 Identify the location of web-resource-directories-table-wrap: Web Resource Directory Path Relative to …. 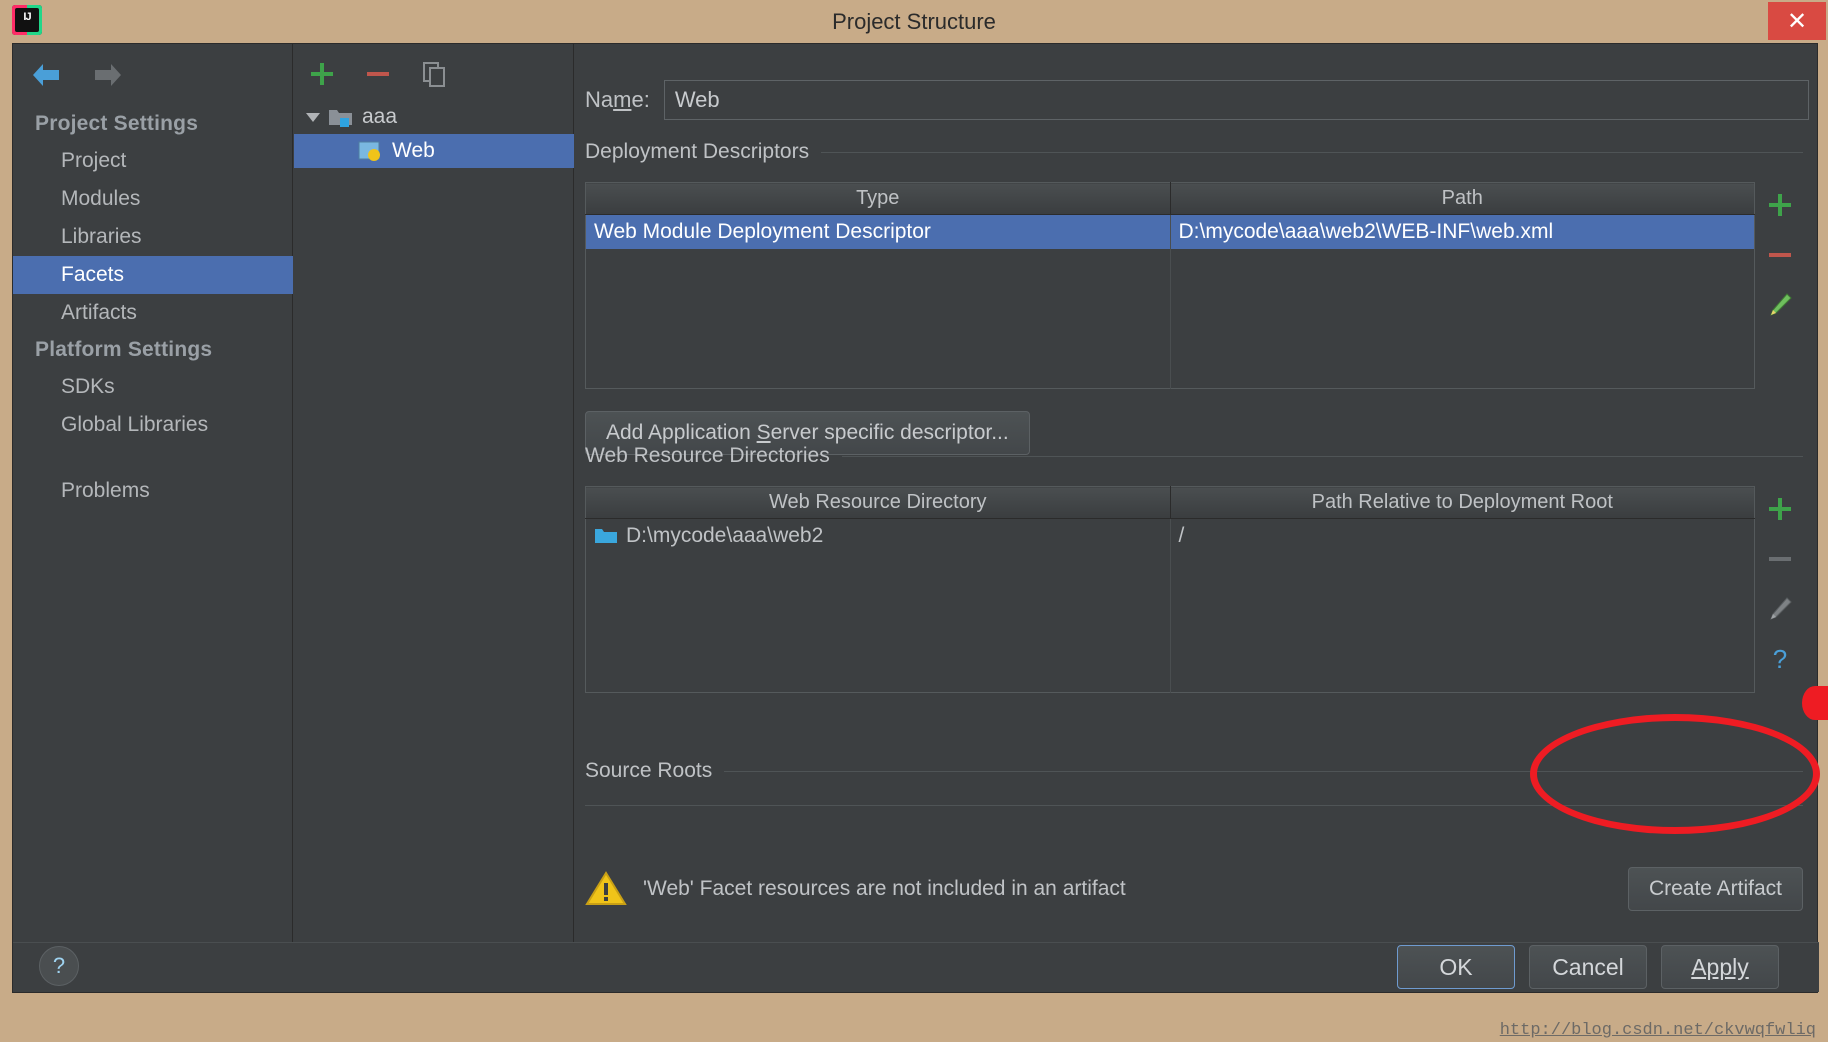
(1188, 589).